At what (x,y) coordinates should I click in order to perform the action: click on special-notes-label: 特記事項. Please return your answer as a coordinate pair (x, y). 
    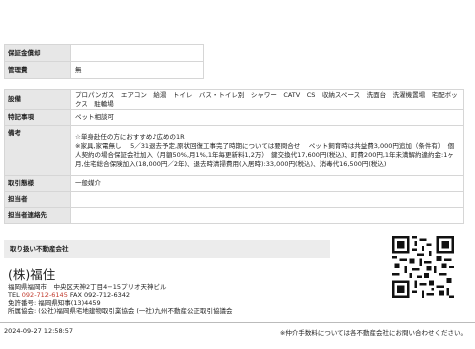
    Looking at the image, I should click on (37, 117).